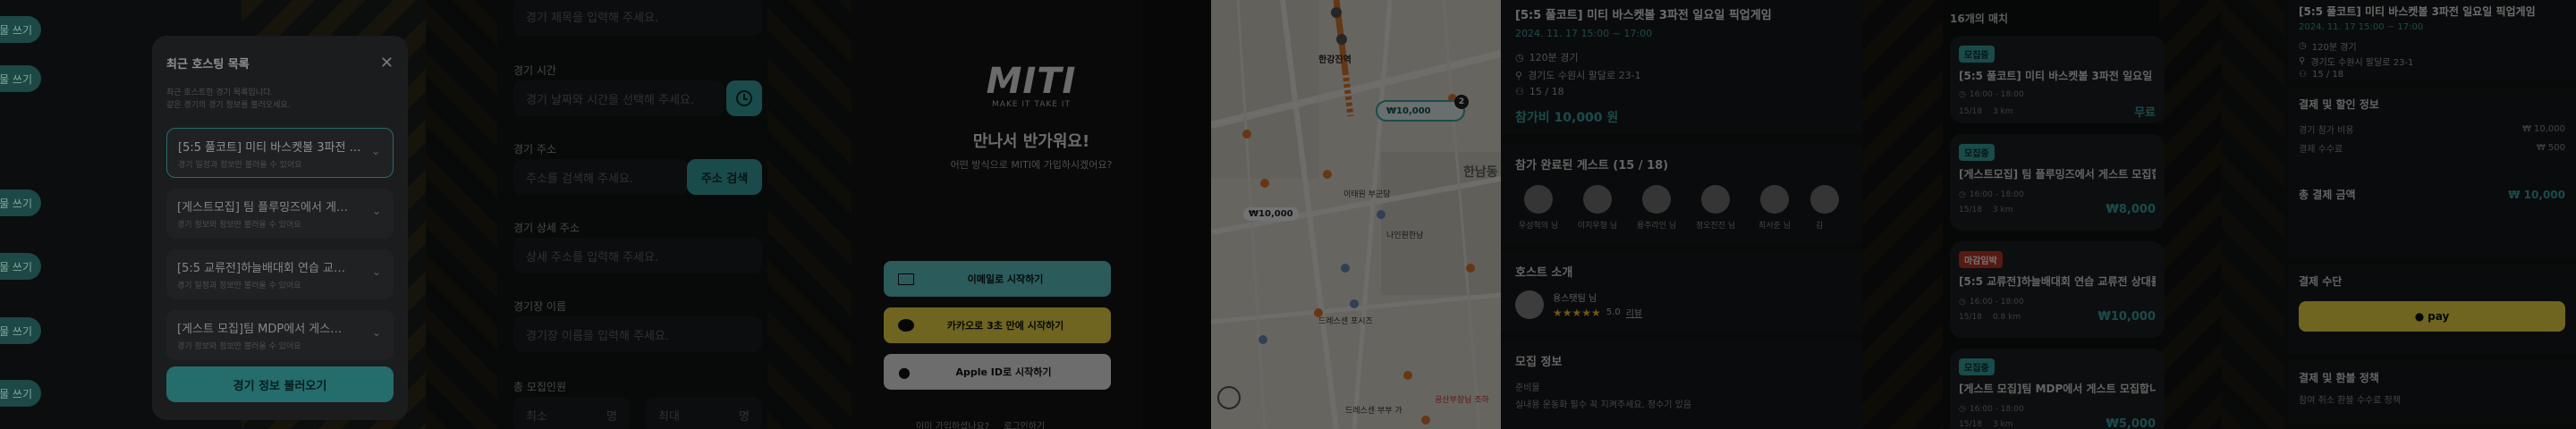 The width and height of the screenshot is (2576, 429). What do you see at coordinates (2543, 129) in the screenshot?
I see `fee-value: ₩ 10,000` at bounding box center [2543, 129].